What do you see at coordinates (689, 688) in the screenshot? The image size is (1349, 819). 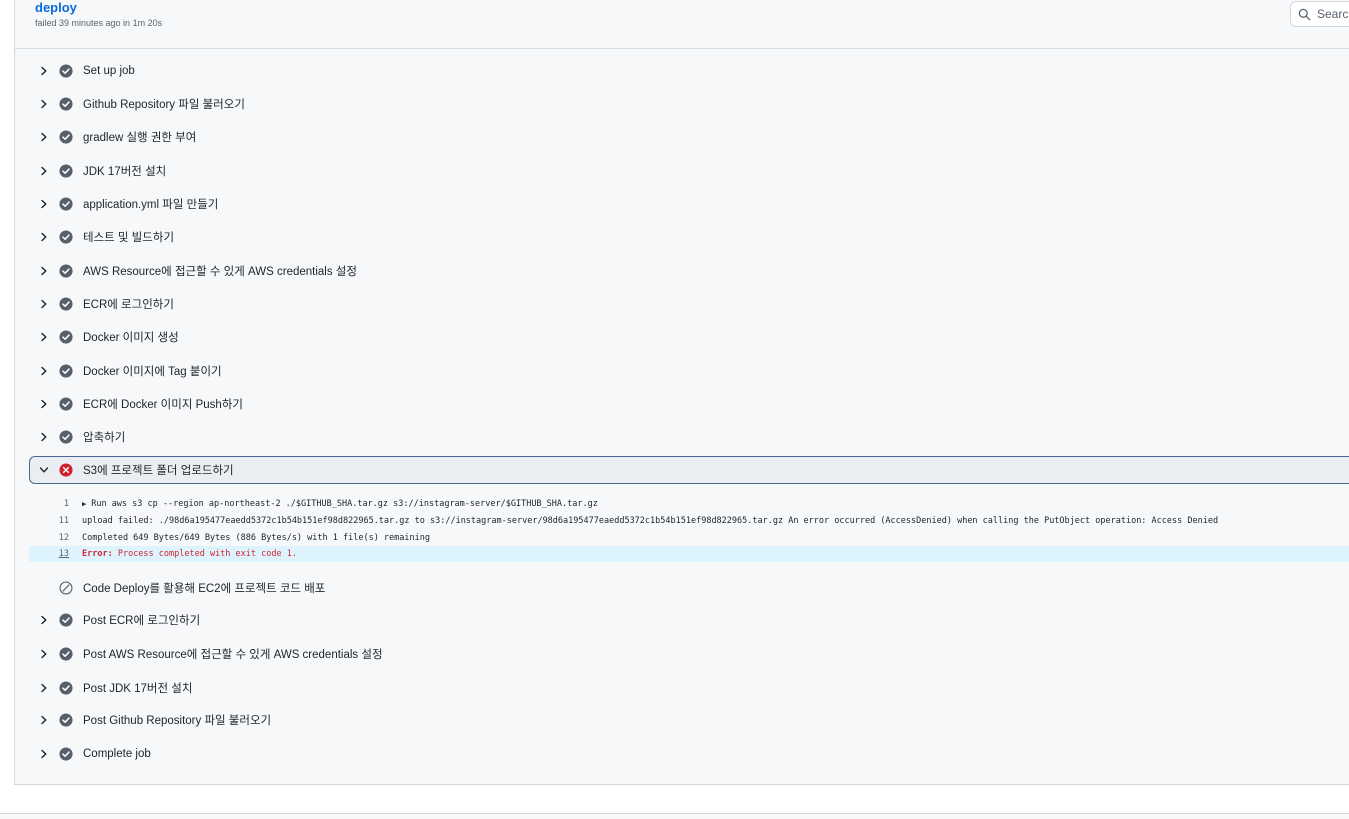 I see `step-row: Post JDK 17버전 설치` at bounding box center [689, 688].